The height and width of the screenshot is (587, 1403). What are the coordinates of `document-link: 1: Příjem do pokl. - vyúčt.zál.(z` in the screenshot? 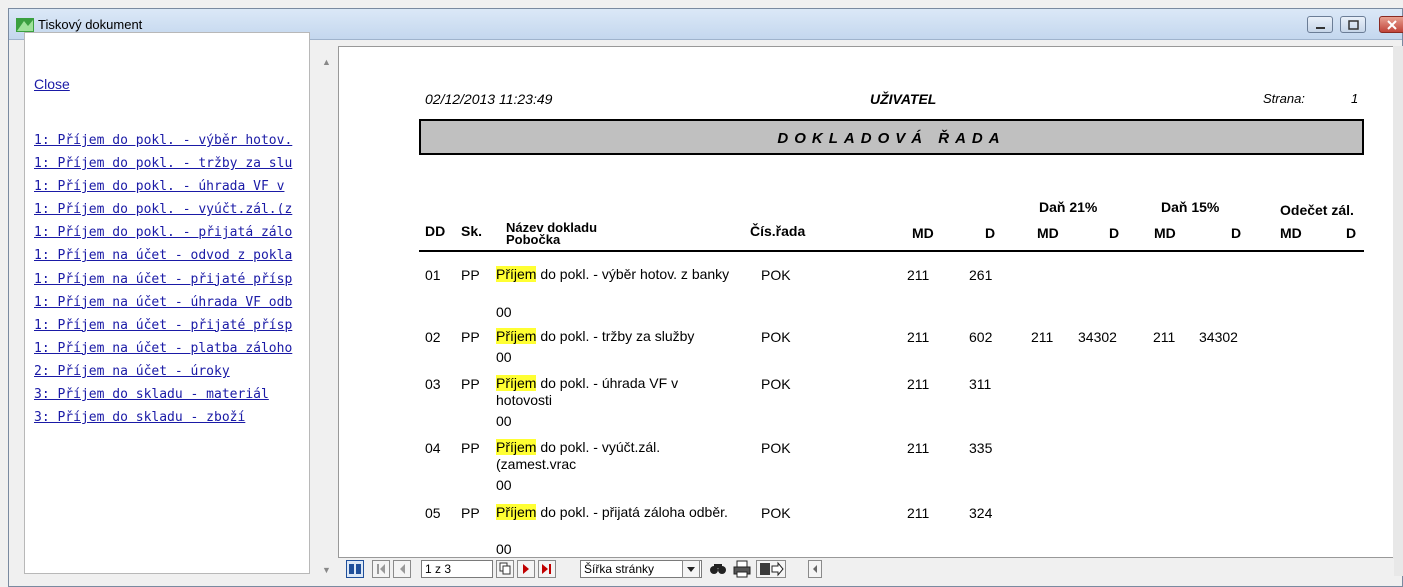 It's located at (163, 209).